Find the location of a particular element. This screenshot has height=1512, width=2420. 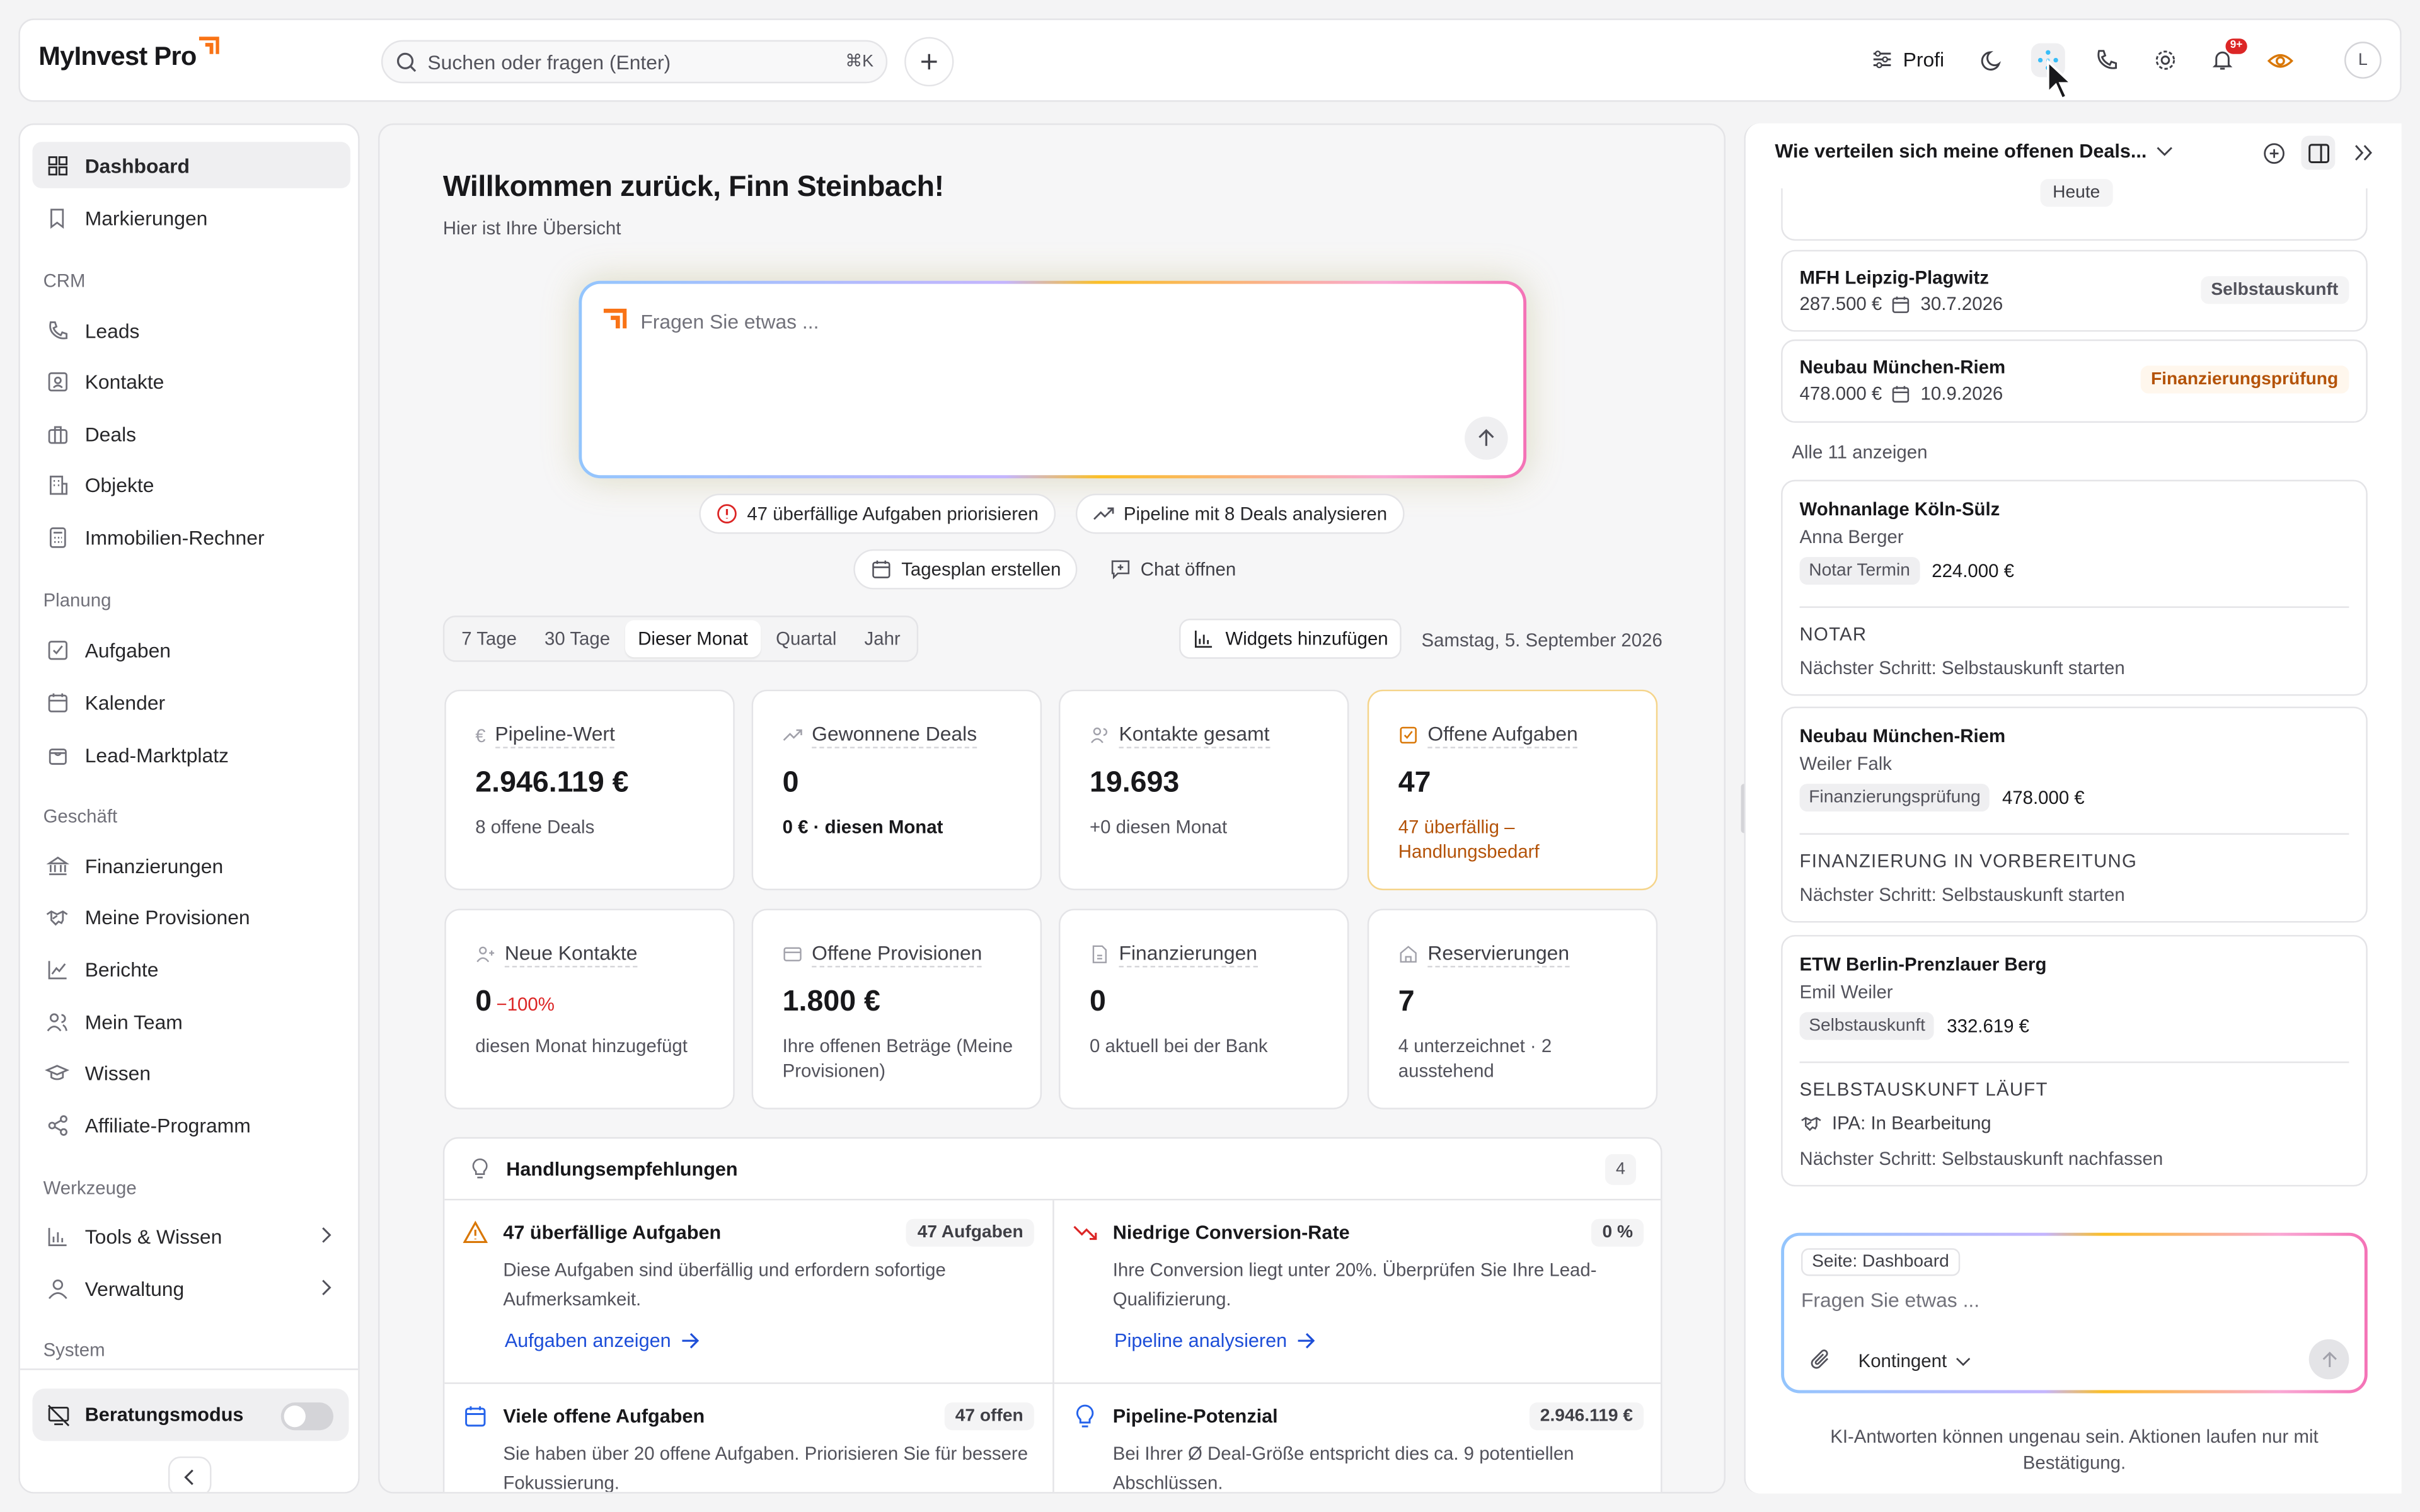

recommendation-badge: 47 Aufgaben is located at coordinates (970, 1232).